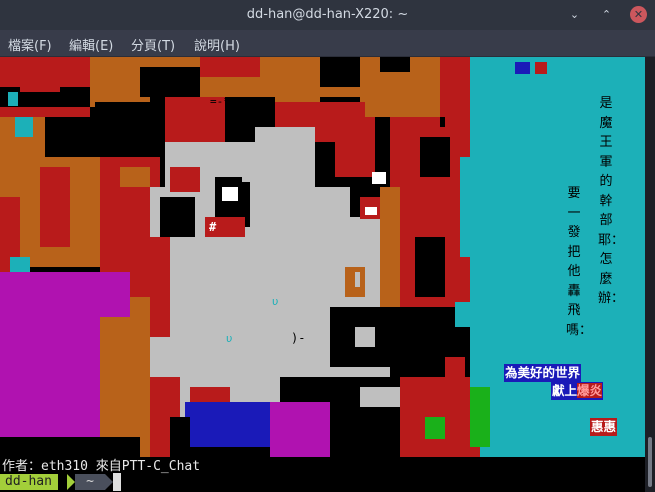  What do you see at coordinates (298, 338) in the screenshot?
I see `art-mouth-mark: )-` at bounding box center [298, 338].